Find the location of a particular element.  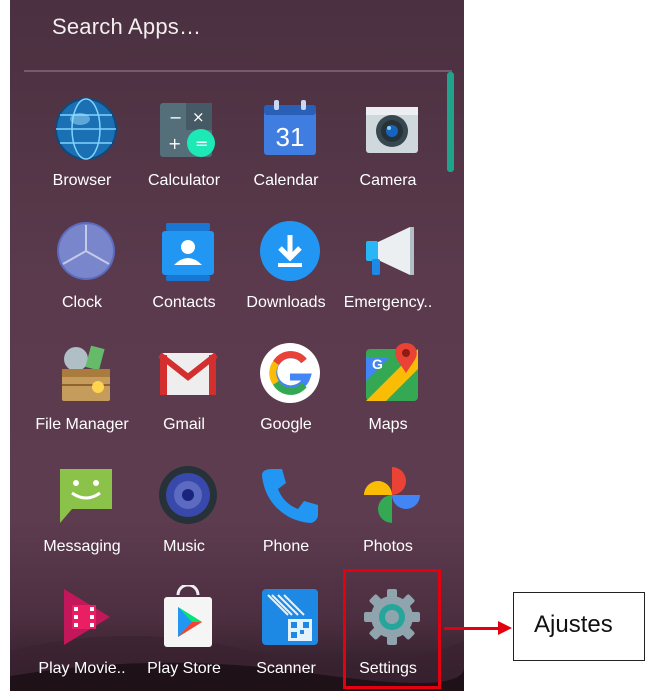

pinwheel-icon is located at coordinates (392, 495).